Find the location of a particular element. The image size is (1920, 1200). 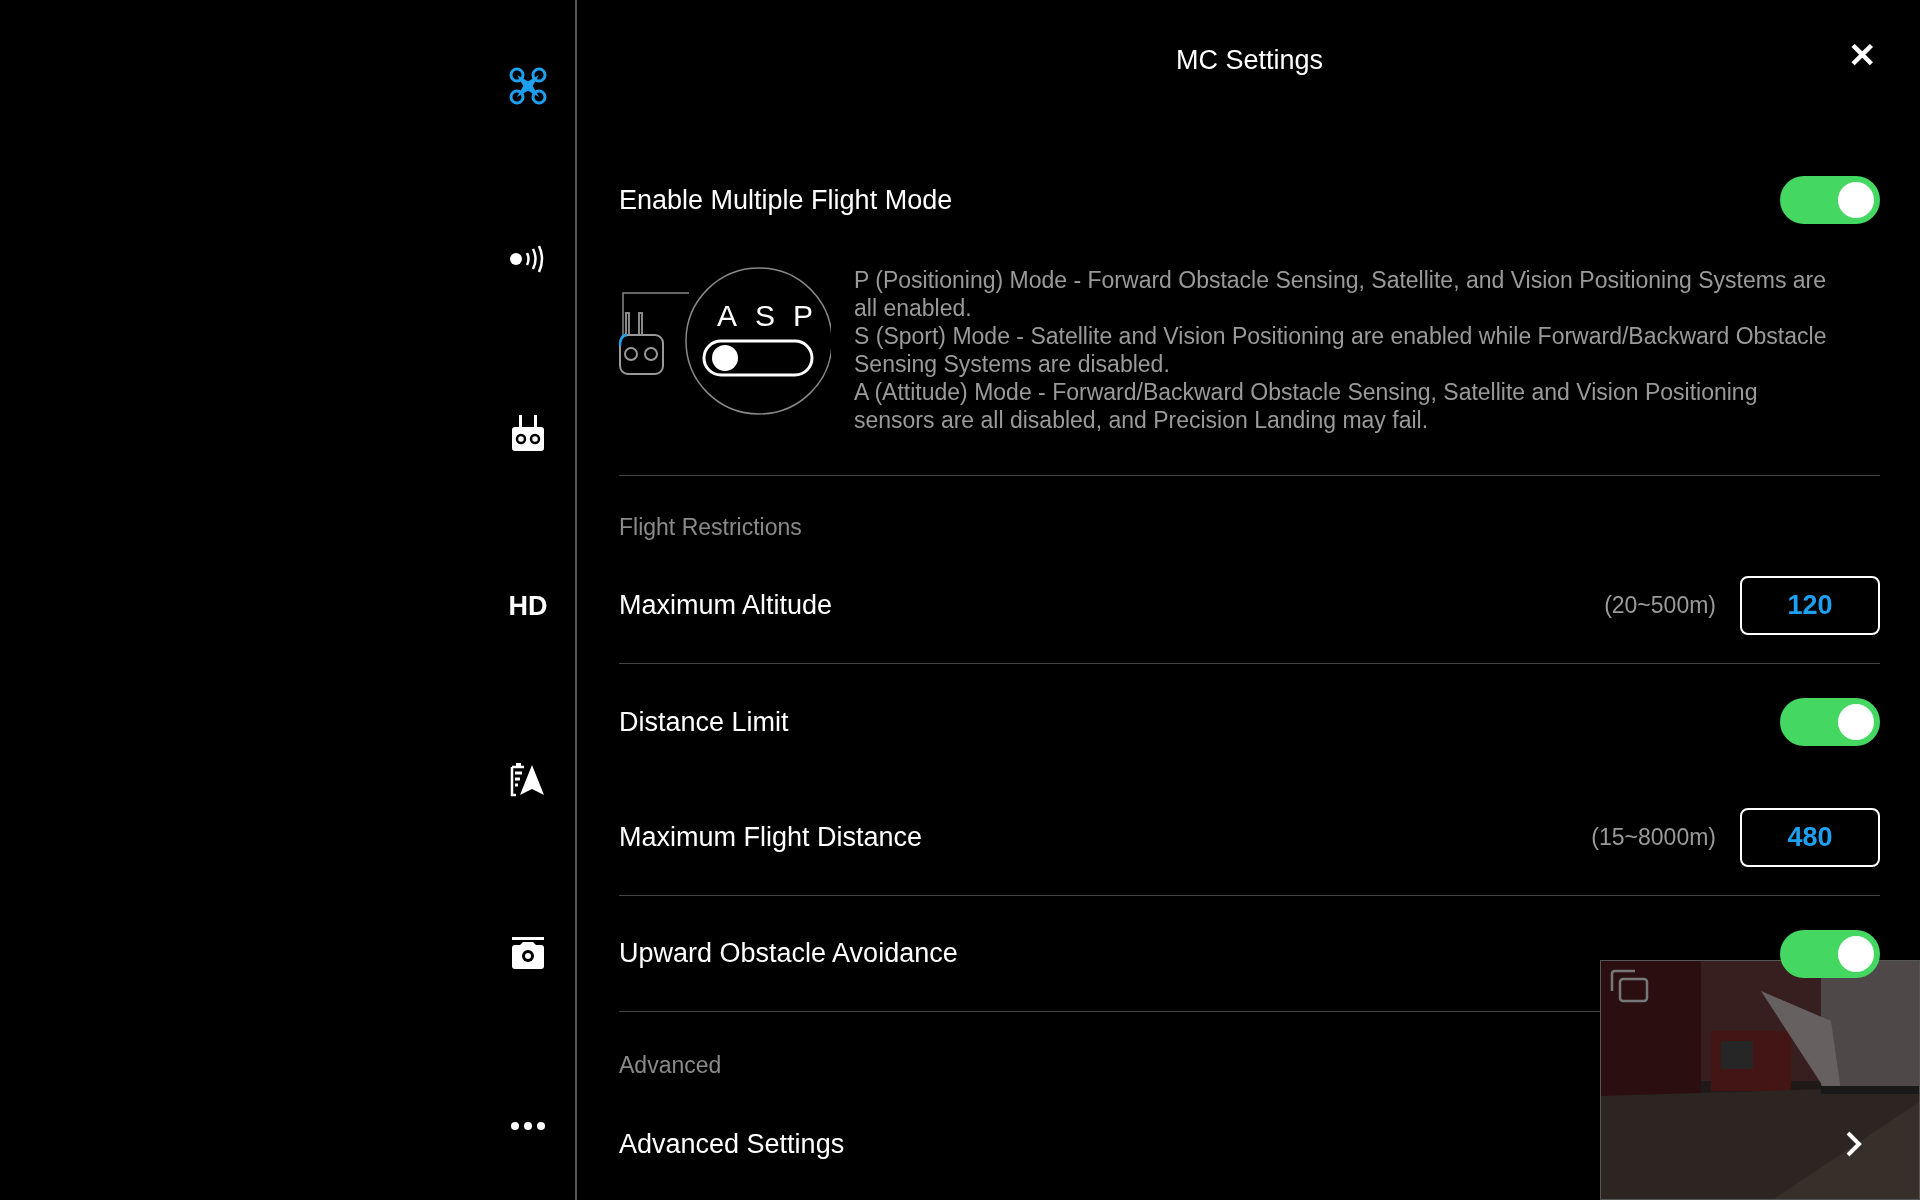

setting-label: Maximum Flight Distance is located at coordinates (771, 838).